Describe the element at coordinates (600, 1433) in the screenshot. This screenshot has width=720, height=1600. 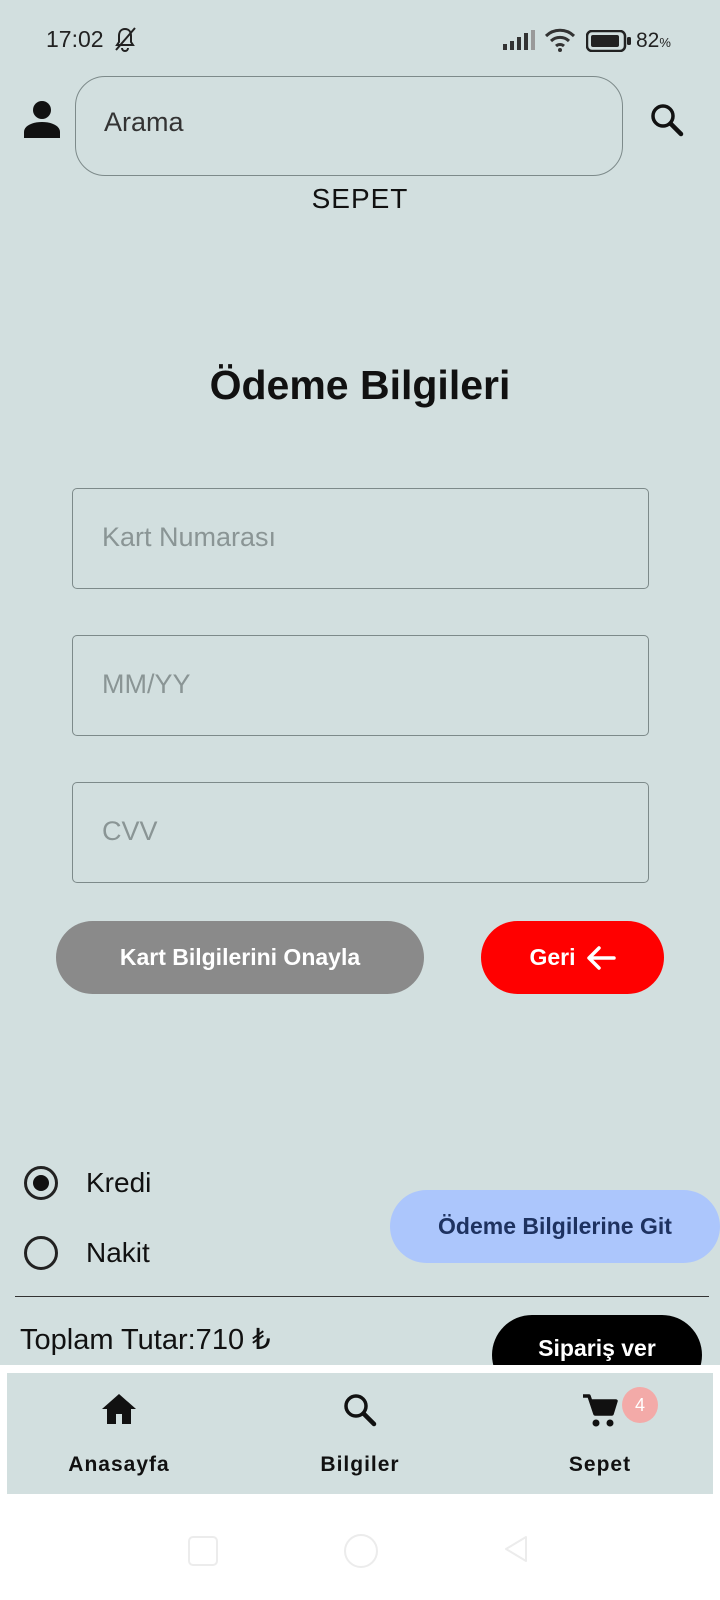
I see `nav-item-cart: 4 Sepet` at that location.